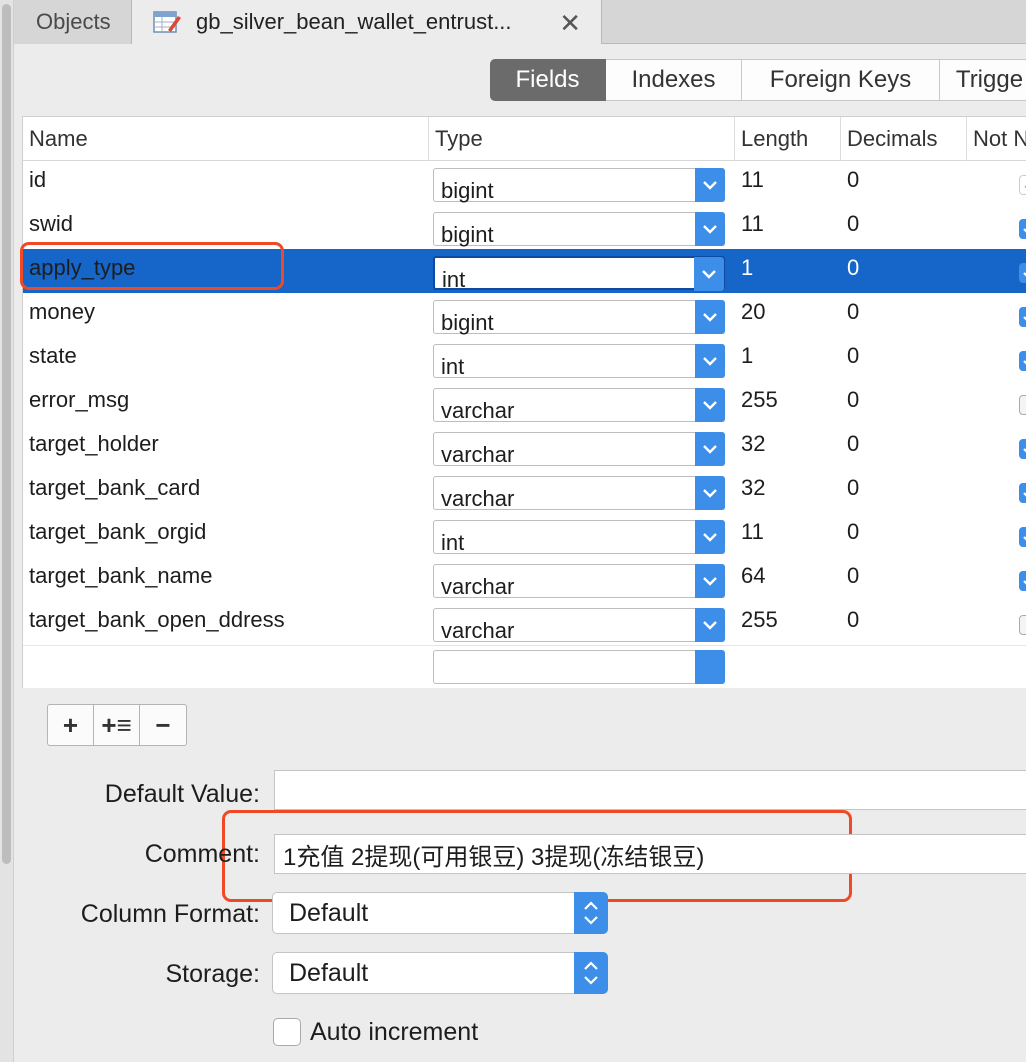 This screenshot has height=1062, width=1026. I want to click on add-field-button: +, so click(71, 725).